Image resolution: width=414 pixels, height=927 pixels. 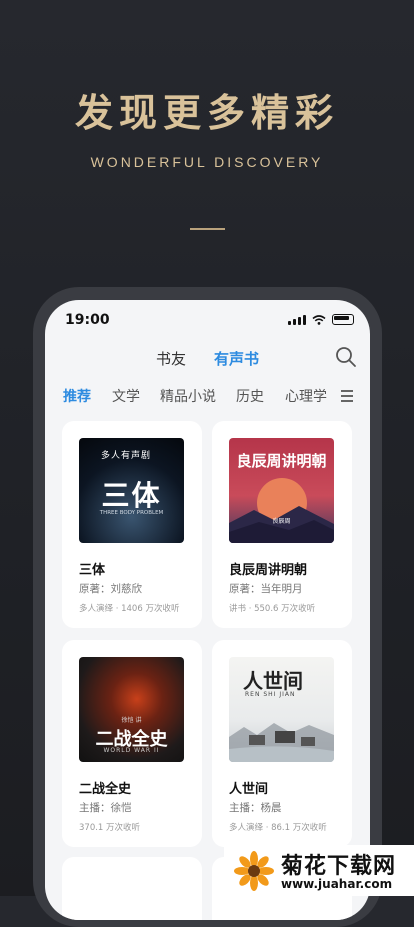 What do you see at coordinates (188, 396) in the screenshot?
I see `category-fiction: 精品小说` at bounding box center [188, 396].